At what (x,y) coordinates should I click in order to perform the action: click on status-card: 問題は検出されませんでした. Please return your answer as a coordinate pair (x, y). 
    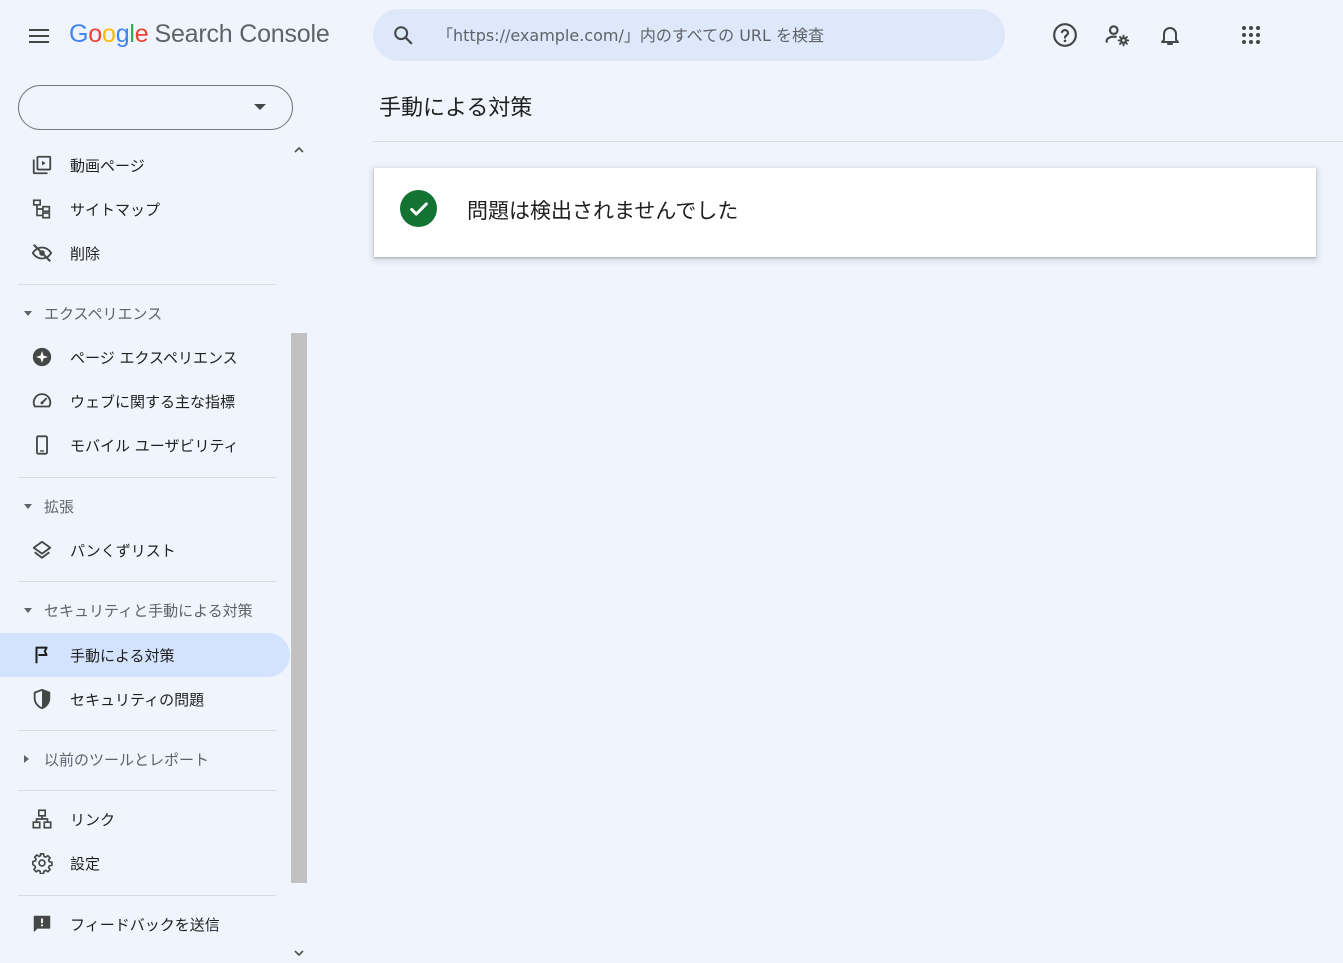
    Looking at the image, I should click on (845, 212).